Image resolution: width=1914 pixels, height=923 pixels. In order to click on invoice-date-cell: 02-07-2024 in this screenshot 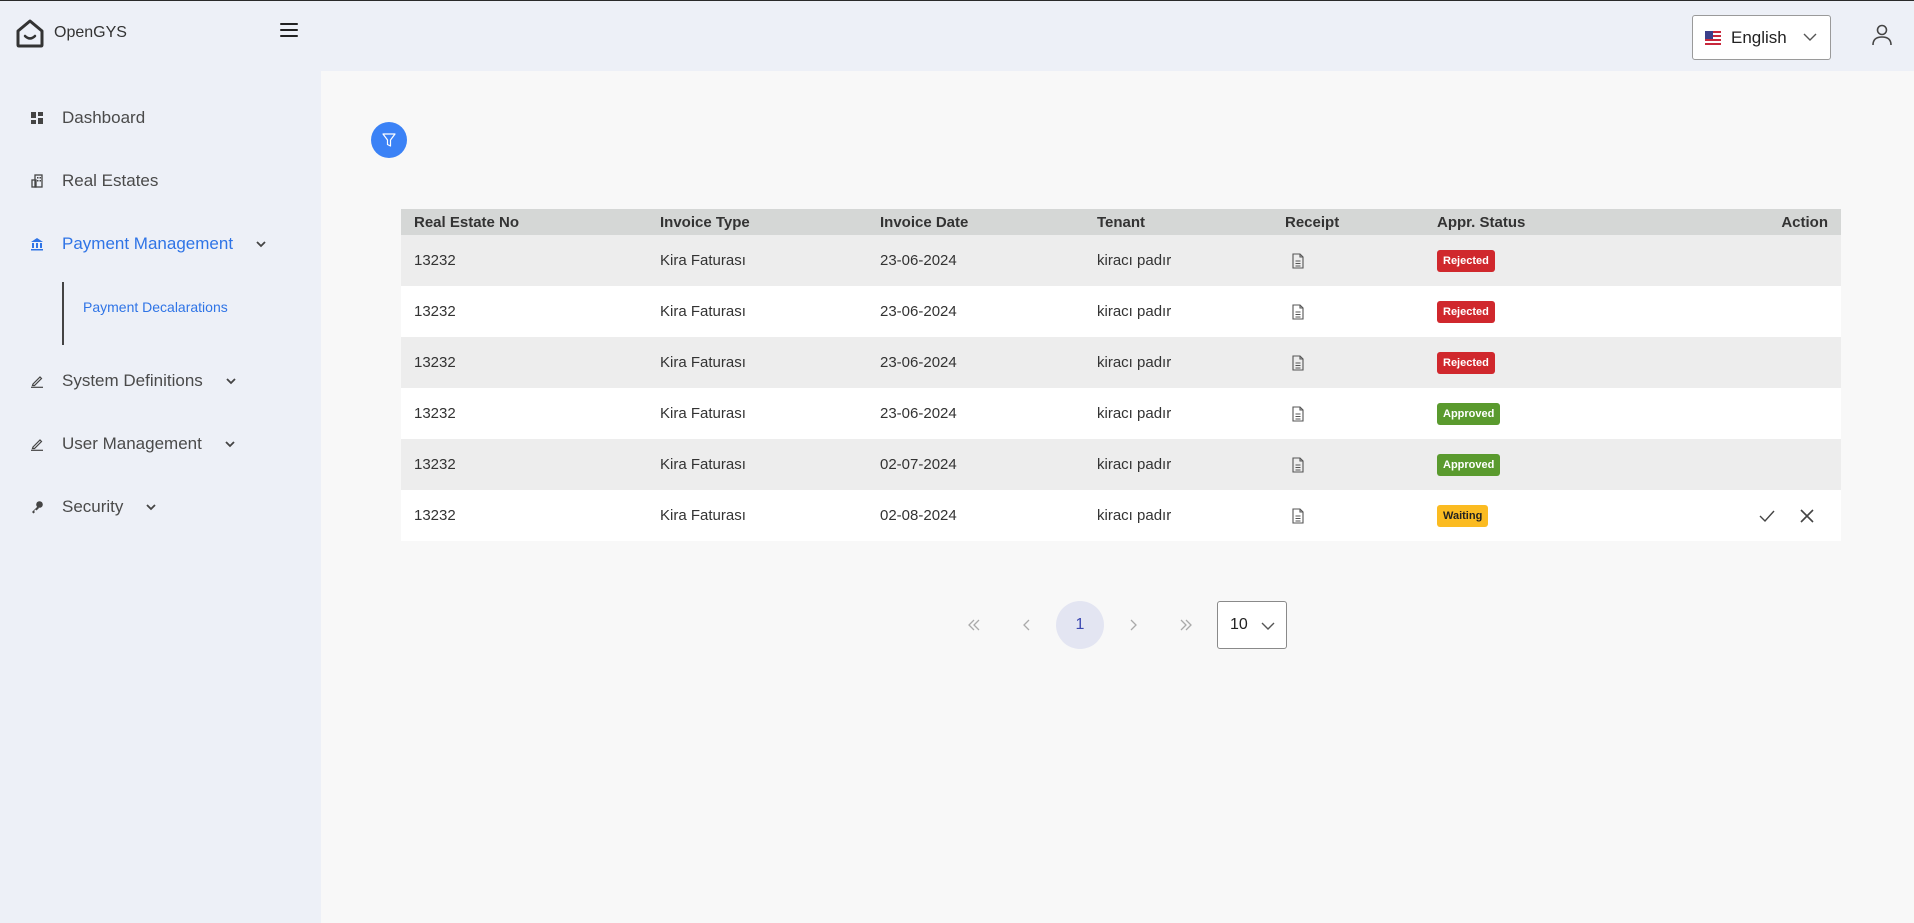, I will do `click(918, 464)`.